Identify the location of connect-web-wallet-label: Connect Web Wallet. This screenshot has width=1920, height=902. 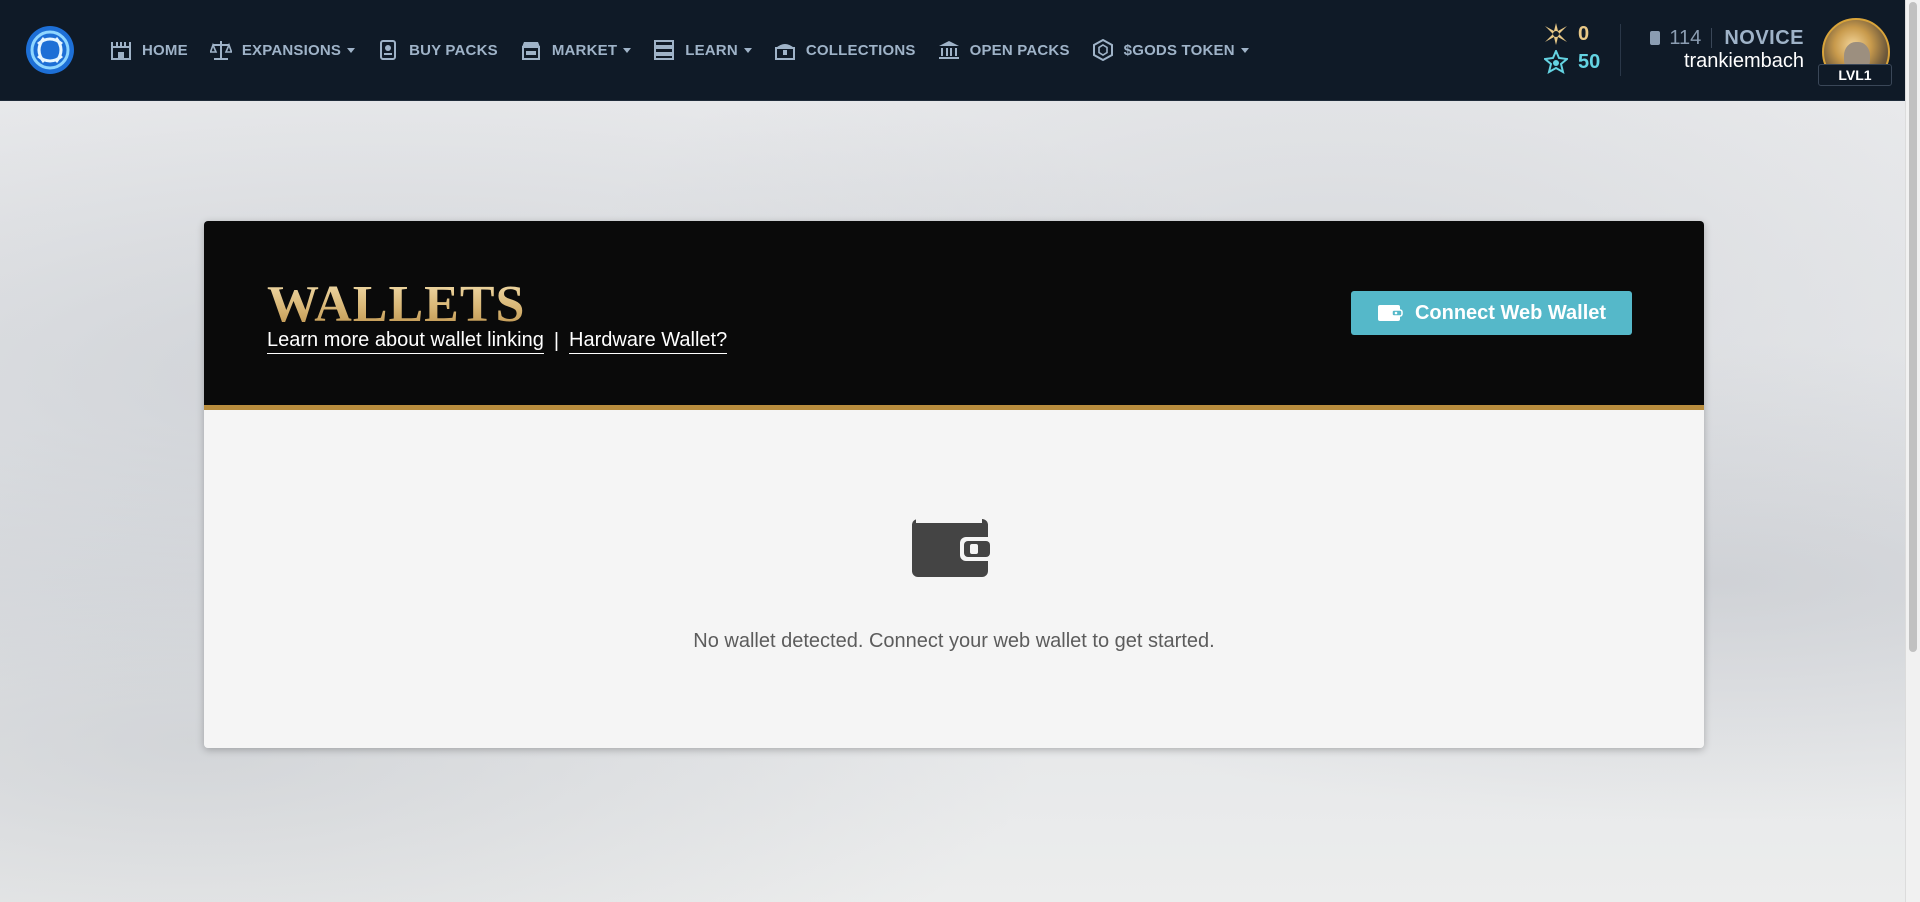
(1510, 312).